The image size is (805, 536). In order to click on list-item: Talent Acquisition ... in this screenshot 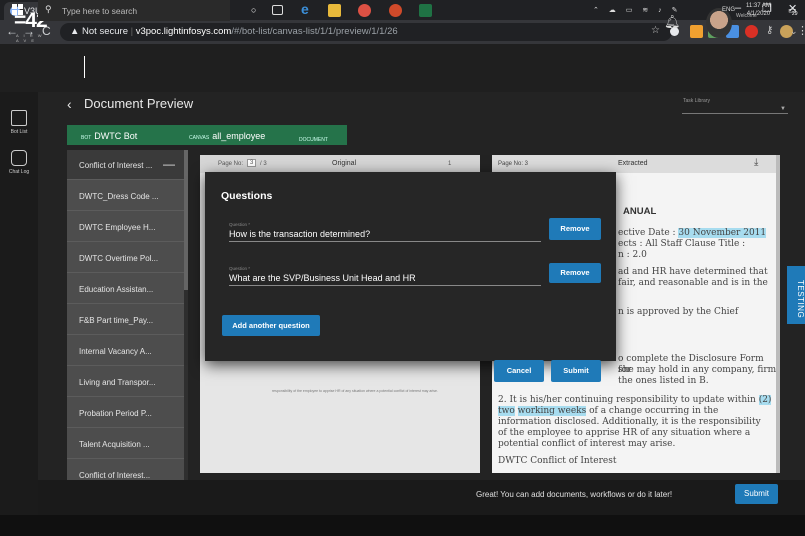, I will do `click(125, 444)`.